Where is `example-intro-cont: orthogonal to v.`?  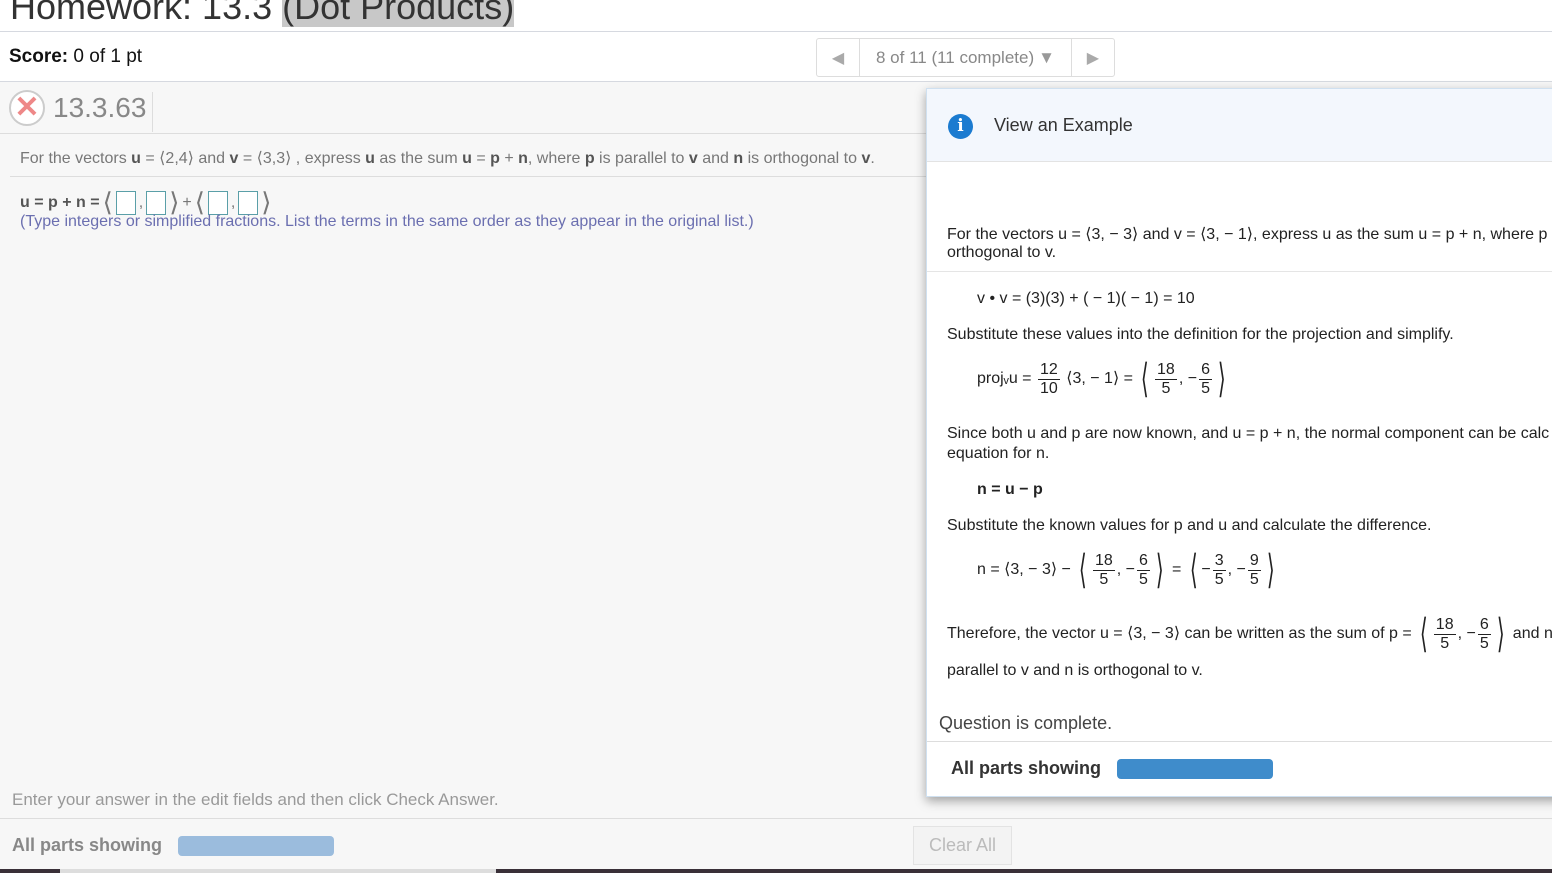
example-intro-cont: orthogonal to v. is located at coordinates (1002, 252).